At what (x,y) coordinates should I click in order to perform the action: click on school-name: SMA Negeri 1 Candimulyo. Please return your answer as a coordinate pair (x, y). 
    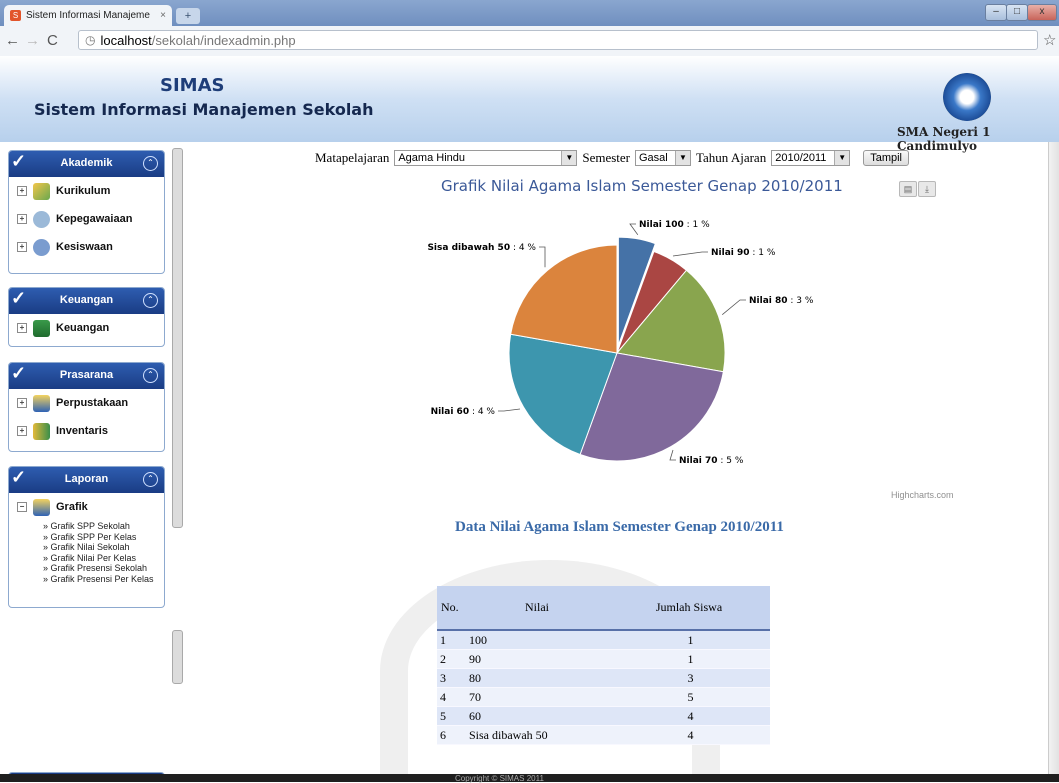
    Looking at the image, I should click on (944, 139).